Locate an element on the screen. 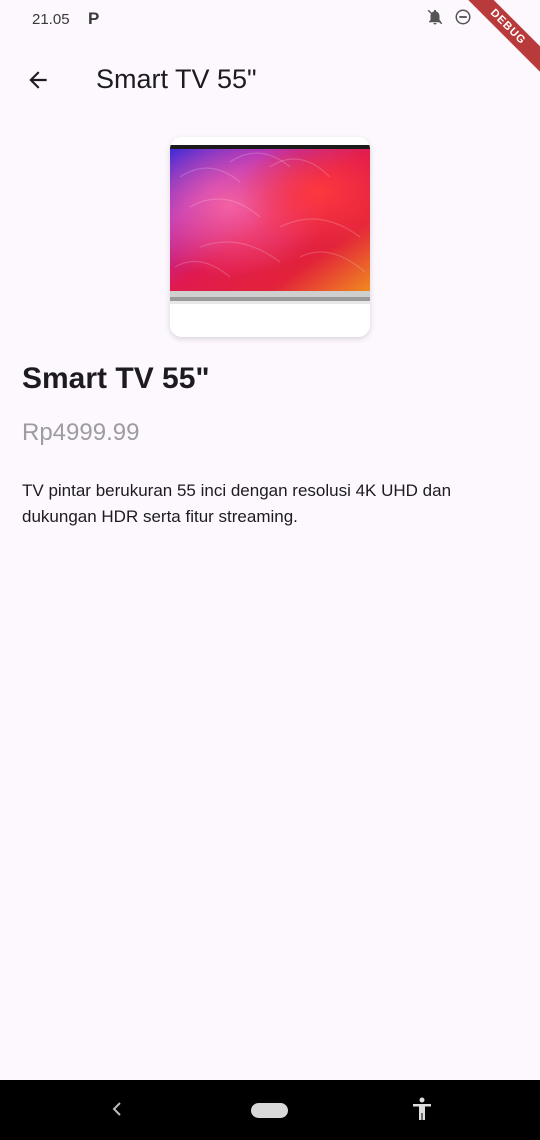  product-name: Smart TV 55" is located at coordinates (116, 378).